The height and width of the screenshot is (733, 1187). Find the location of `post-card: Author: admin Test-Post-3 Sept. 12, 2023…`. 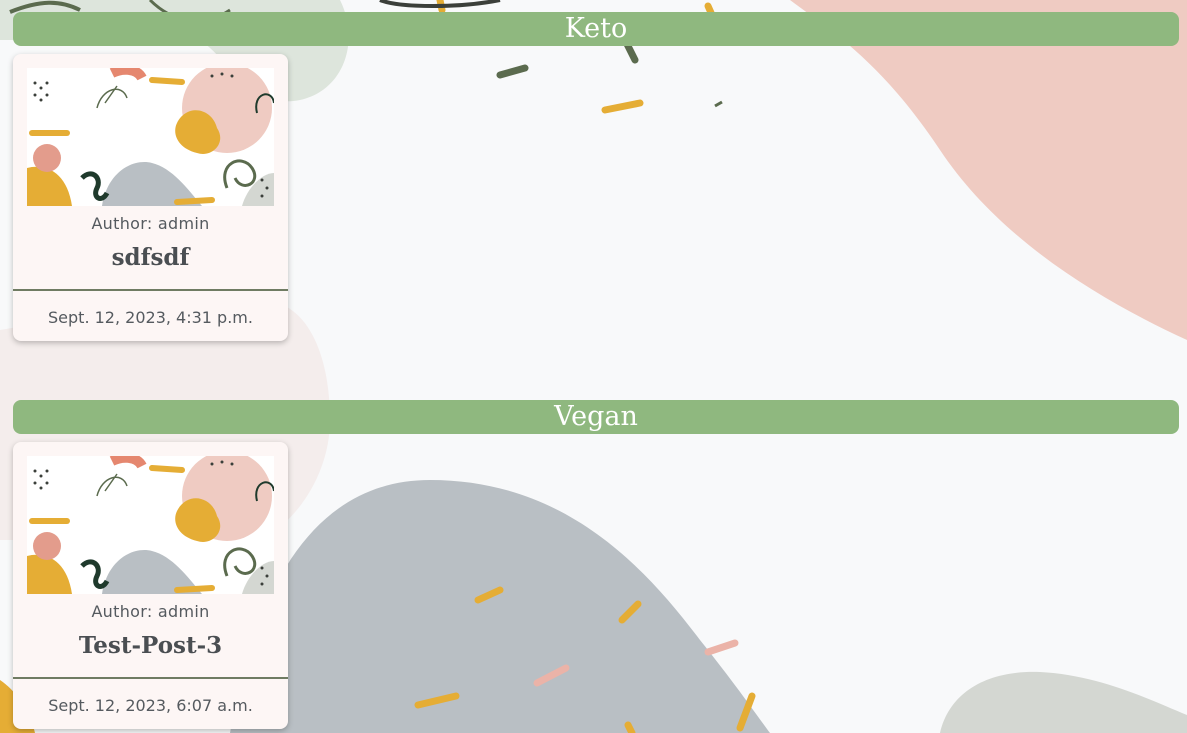

post-card: Author: admin Test-Post-3 Sept. 12, 2023… is located at coordinates (150, 585).